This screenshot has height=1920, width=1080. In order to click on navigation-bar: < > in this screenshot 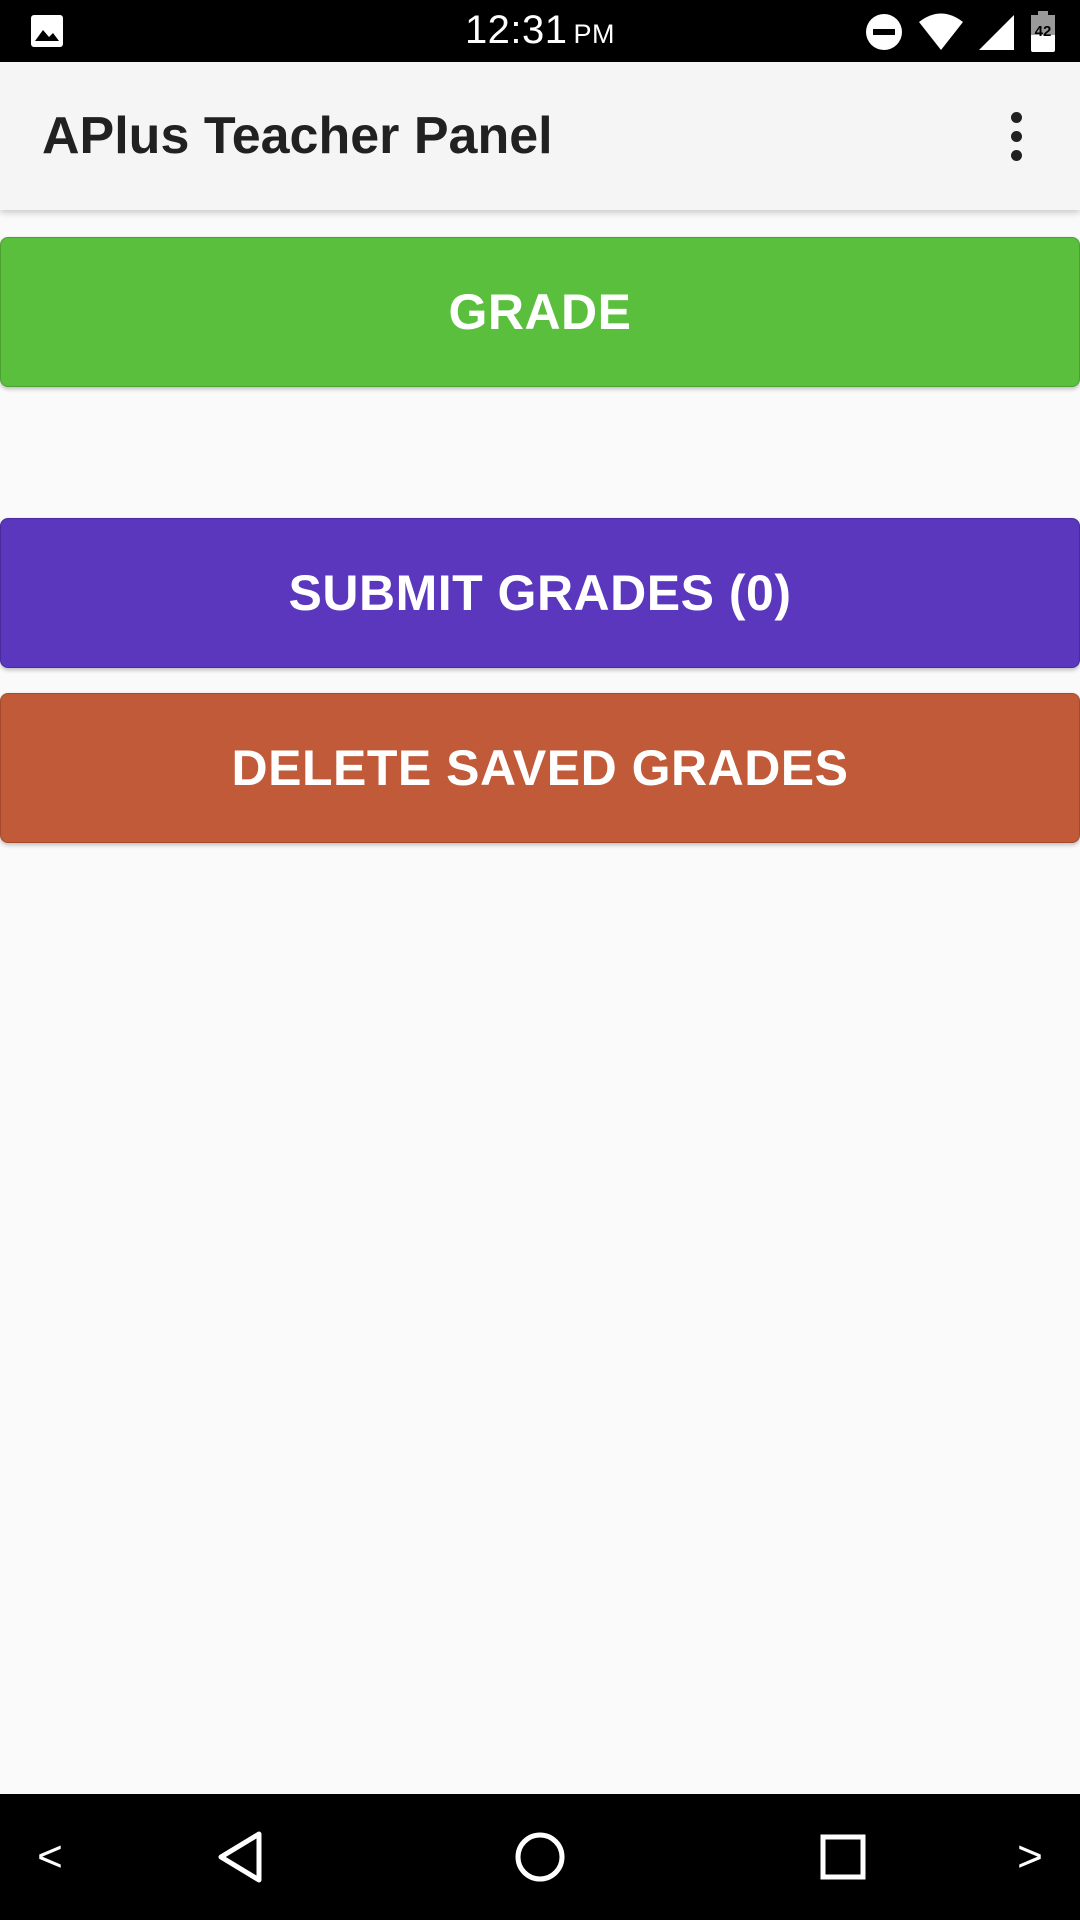, I will do `click(540, 1857)`.